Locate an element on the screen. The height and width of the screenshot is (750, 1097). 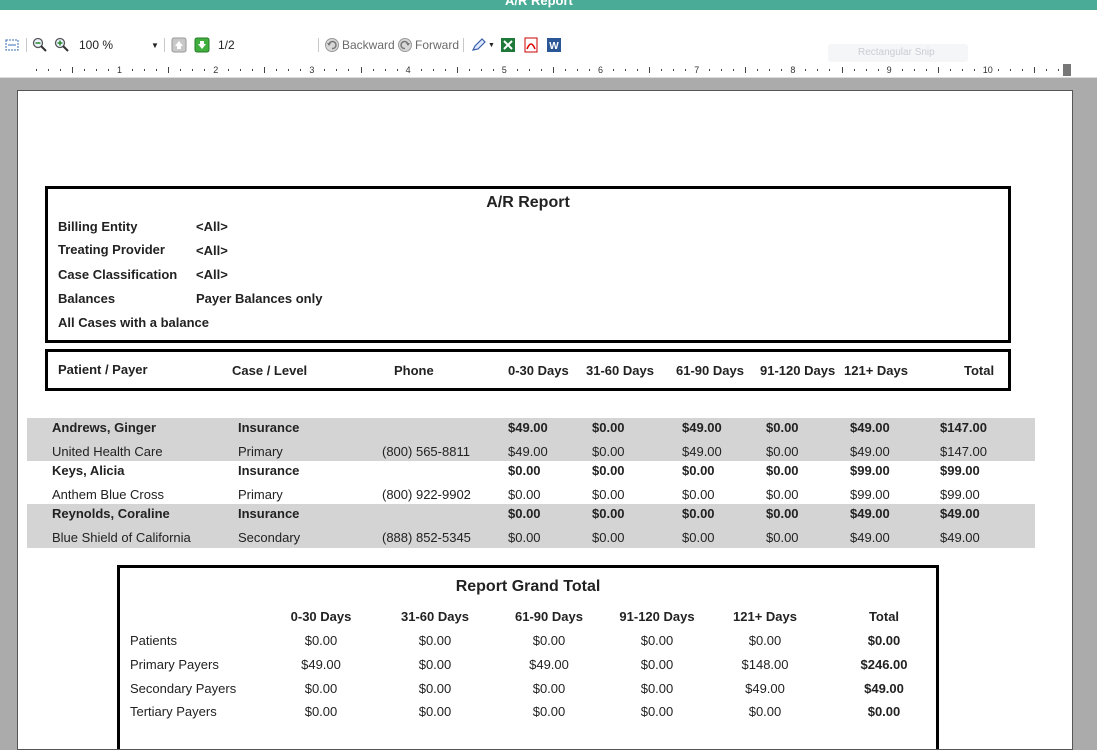
page-setup-button is located at coordinates (12, 45).